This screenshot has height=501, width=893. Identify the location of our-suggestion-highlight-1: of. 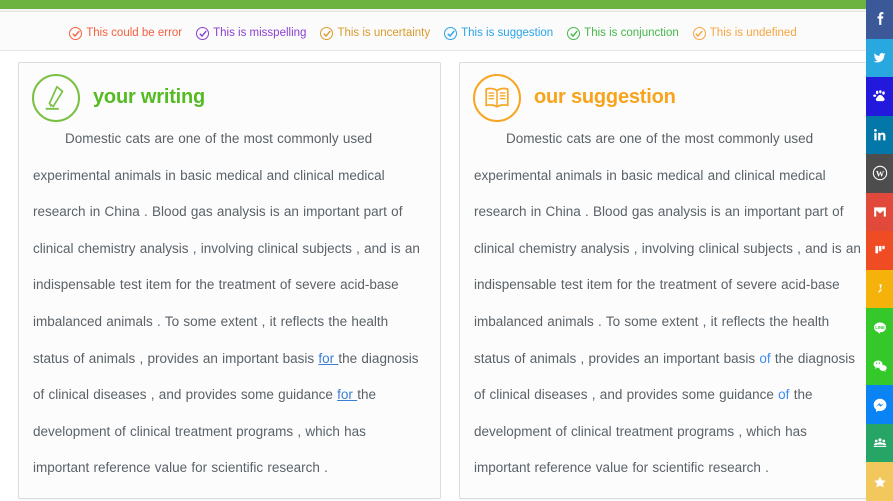
(764, 358).